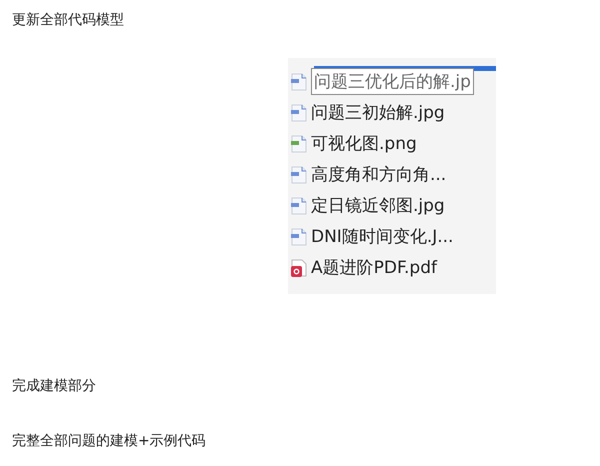 This screenshot has height=466, width=600. Describe the element at coordinates (68, 20) in the screenshot. I see `paragraph: 更新全部代码模型` at that location.